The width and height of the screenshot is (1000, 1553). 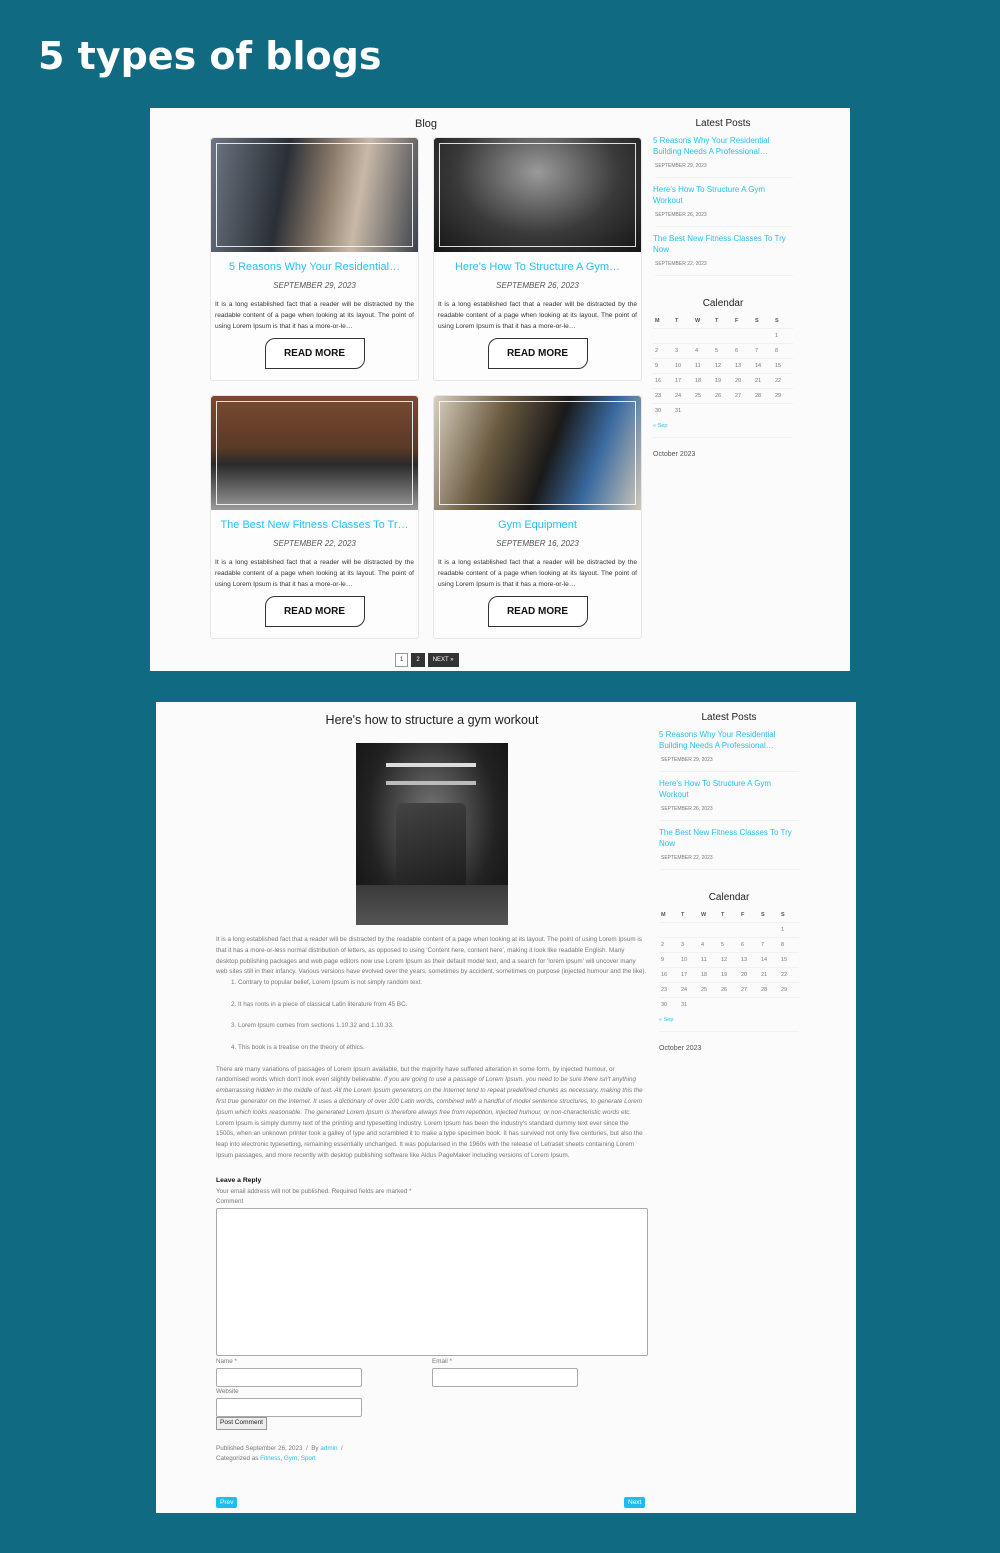 What do you see at coordinates (402, 660) in the screenshot?
I see `page-1-link: 1` at bounding box center [402, 660].